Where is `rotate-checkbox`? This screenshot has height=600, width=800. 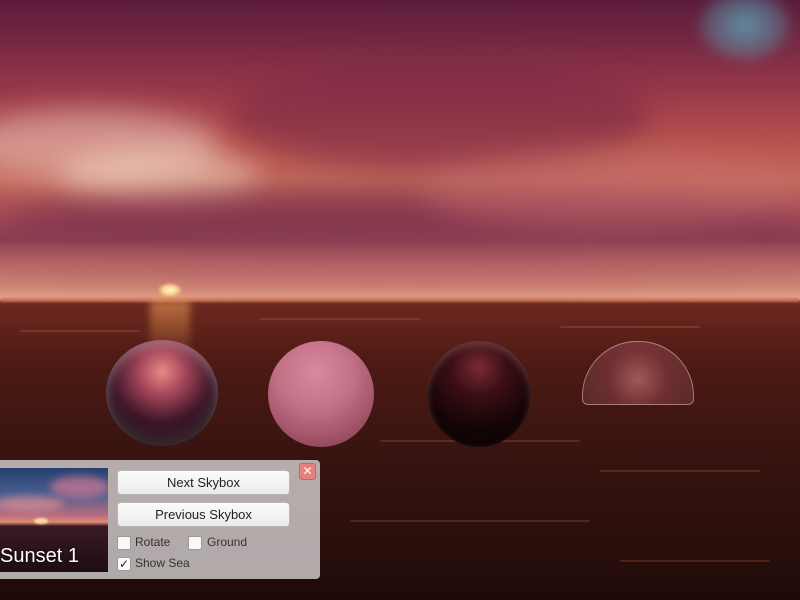 rotate-checkbox is located at coordinates (124, 543).